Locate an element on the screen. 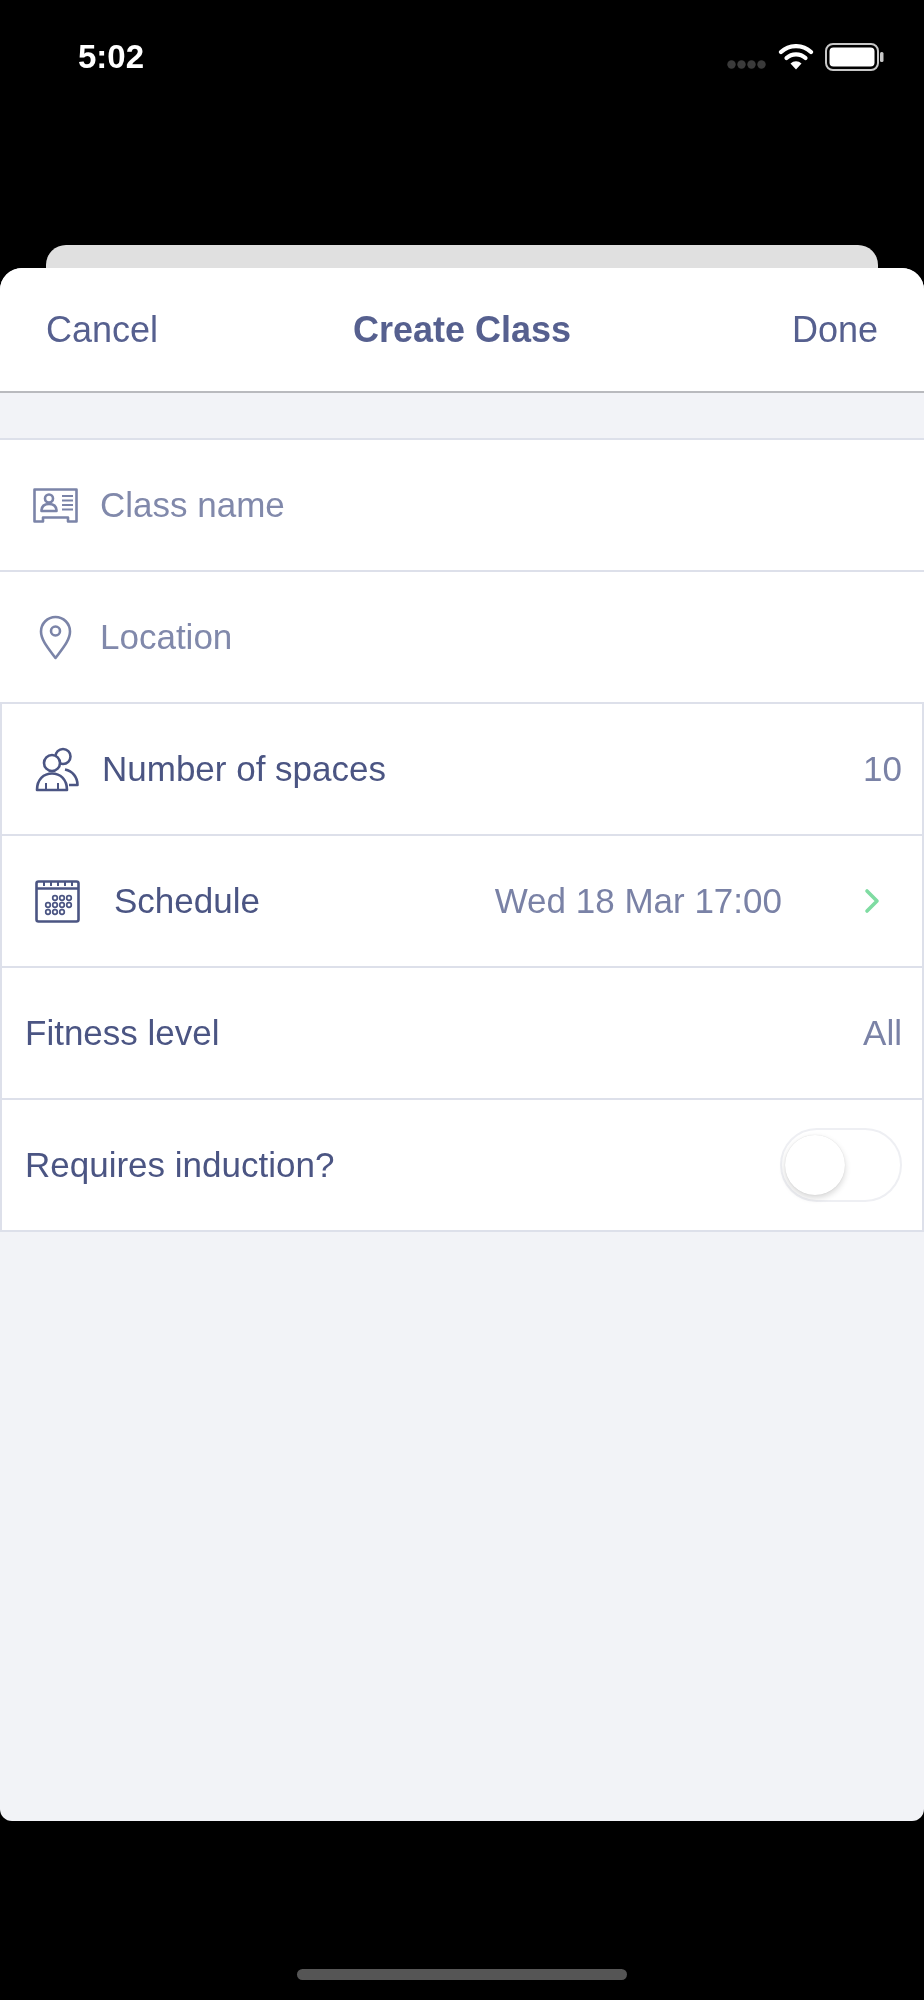 The width and height of the screenshot is (924, 2000). sheet-title: Create Class is located at coordinates (462, 329).